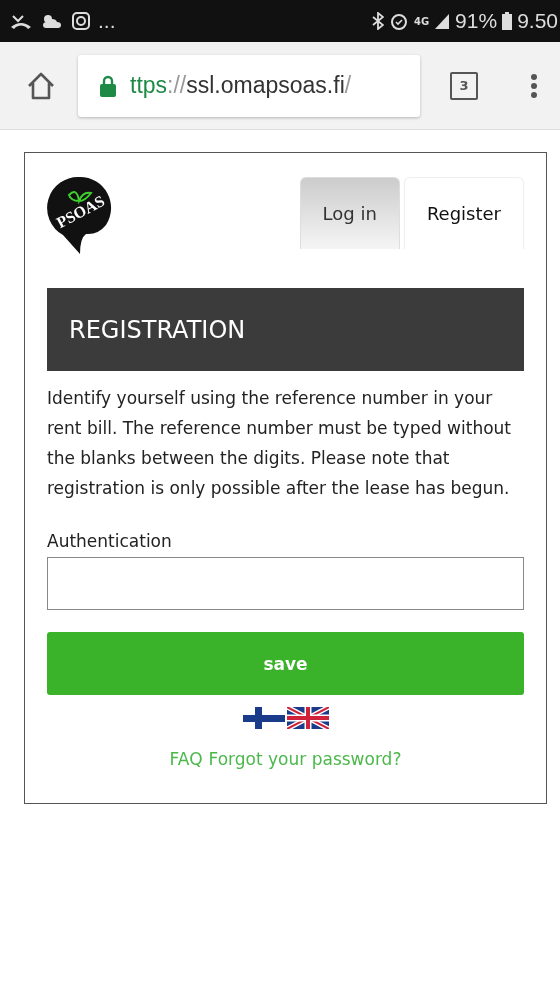 The image size is (560, 1003). Describe the element at coordinates (421, 21) in the screenshot. I see `network-type: 4G` at that location.